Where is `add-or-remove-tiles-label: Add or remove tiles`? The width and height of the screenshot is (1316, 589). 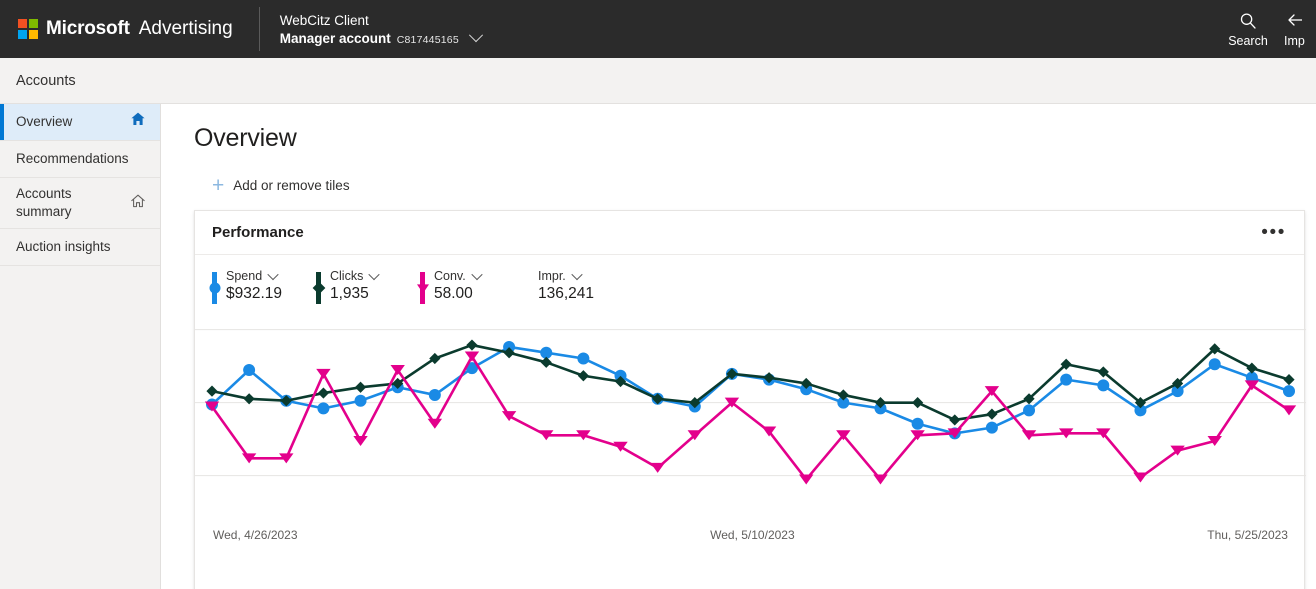
add-or-remove-tiles-label: Add or remove tiles is located at coordinates (291, 185).